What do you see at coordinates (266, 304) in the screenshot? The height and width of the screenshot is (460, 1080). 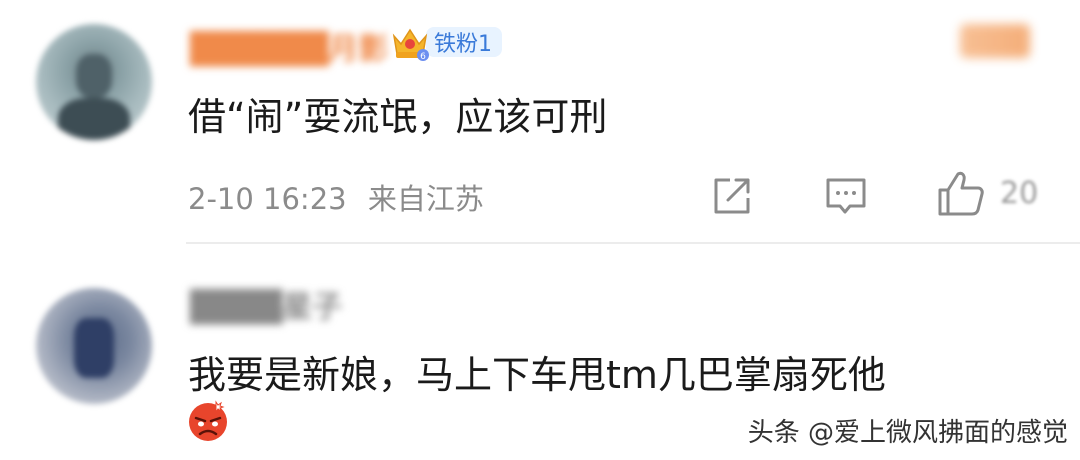 I see `username: ████星子` at bounding box center [266, 304].